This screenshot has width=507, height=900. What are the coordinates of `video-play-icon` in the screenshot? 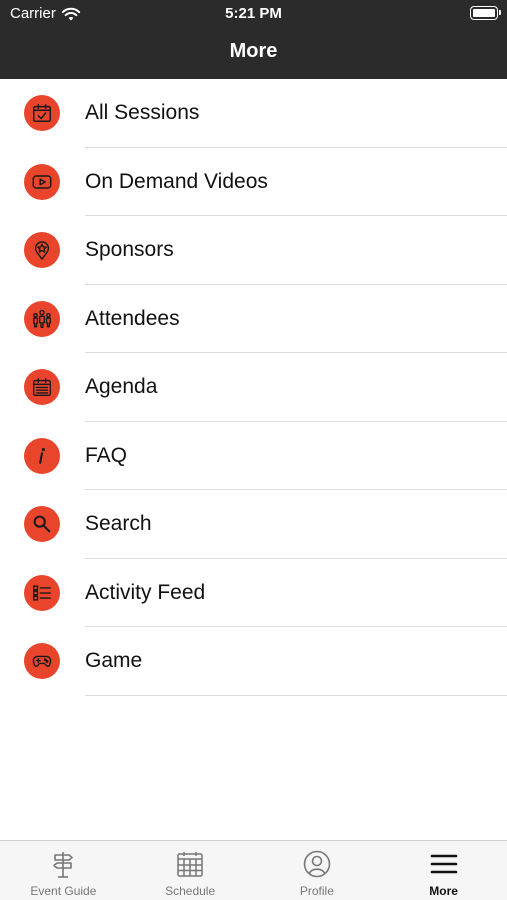 It's located at (42, 181).